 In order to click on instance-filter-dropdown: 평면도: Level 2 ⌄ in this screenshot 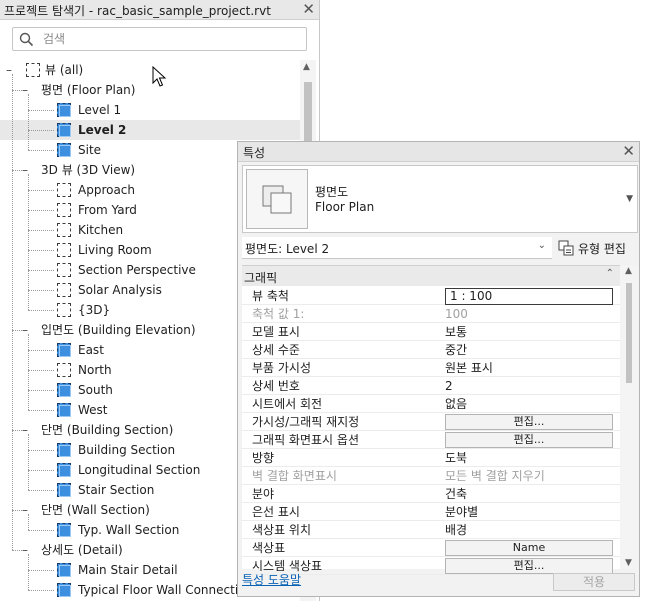, I will do `click(397, 248)`.